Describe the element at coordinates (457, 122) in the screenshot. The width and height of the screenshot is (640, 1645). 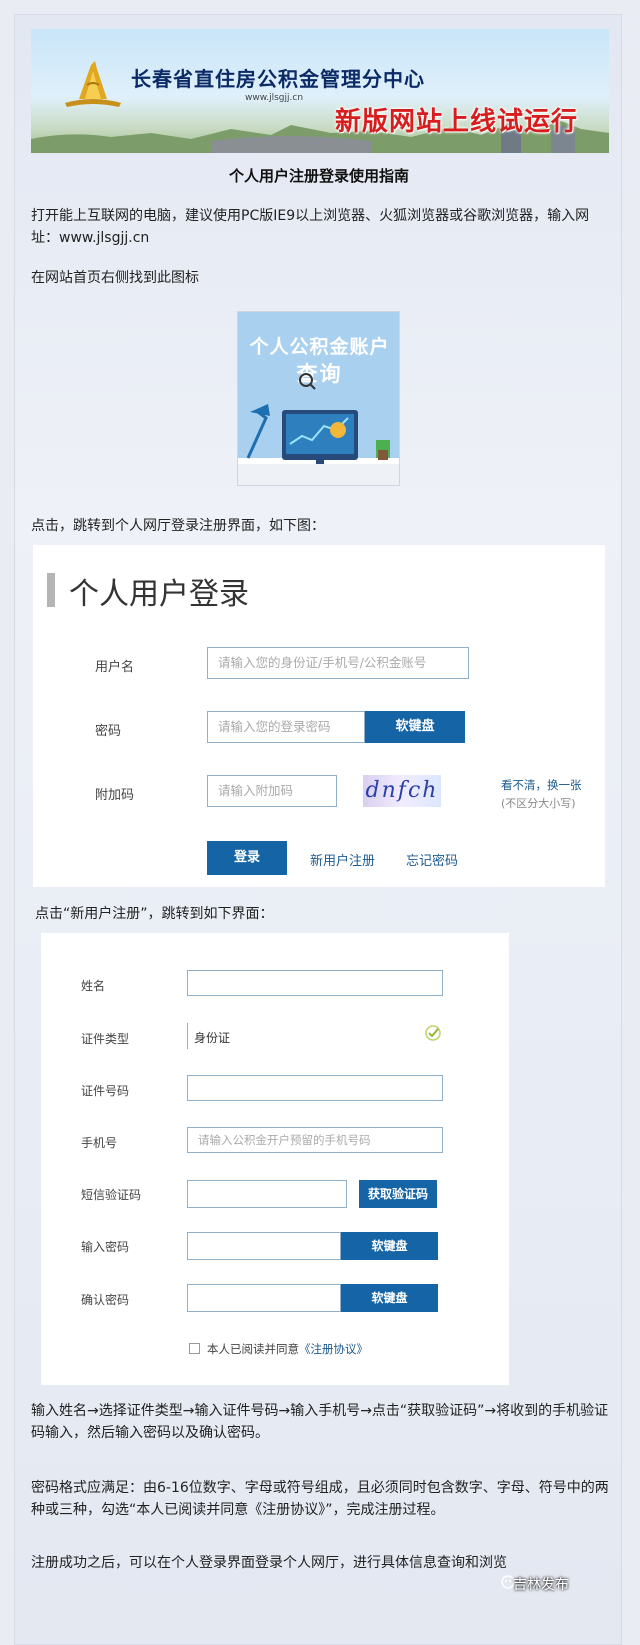
I see `launch-slogan: 新版网站上线试运行` at that location.